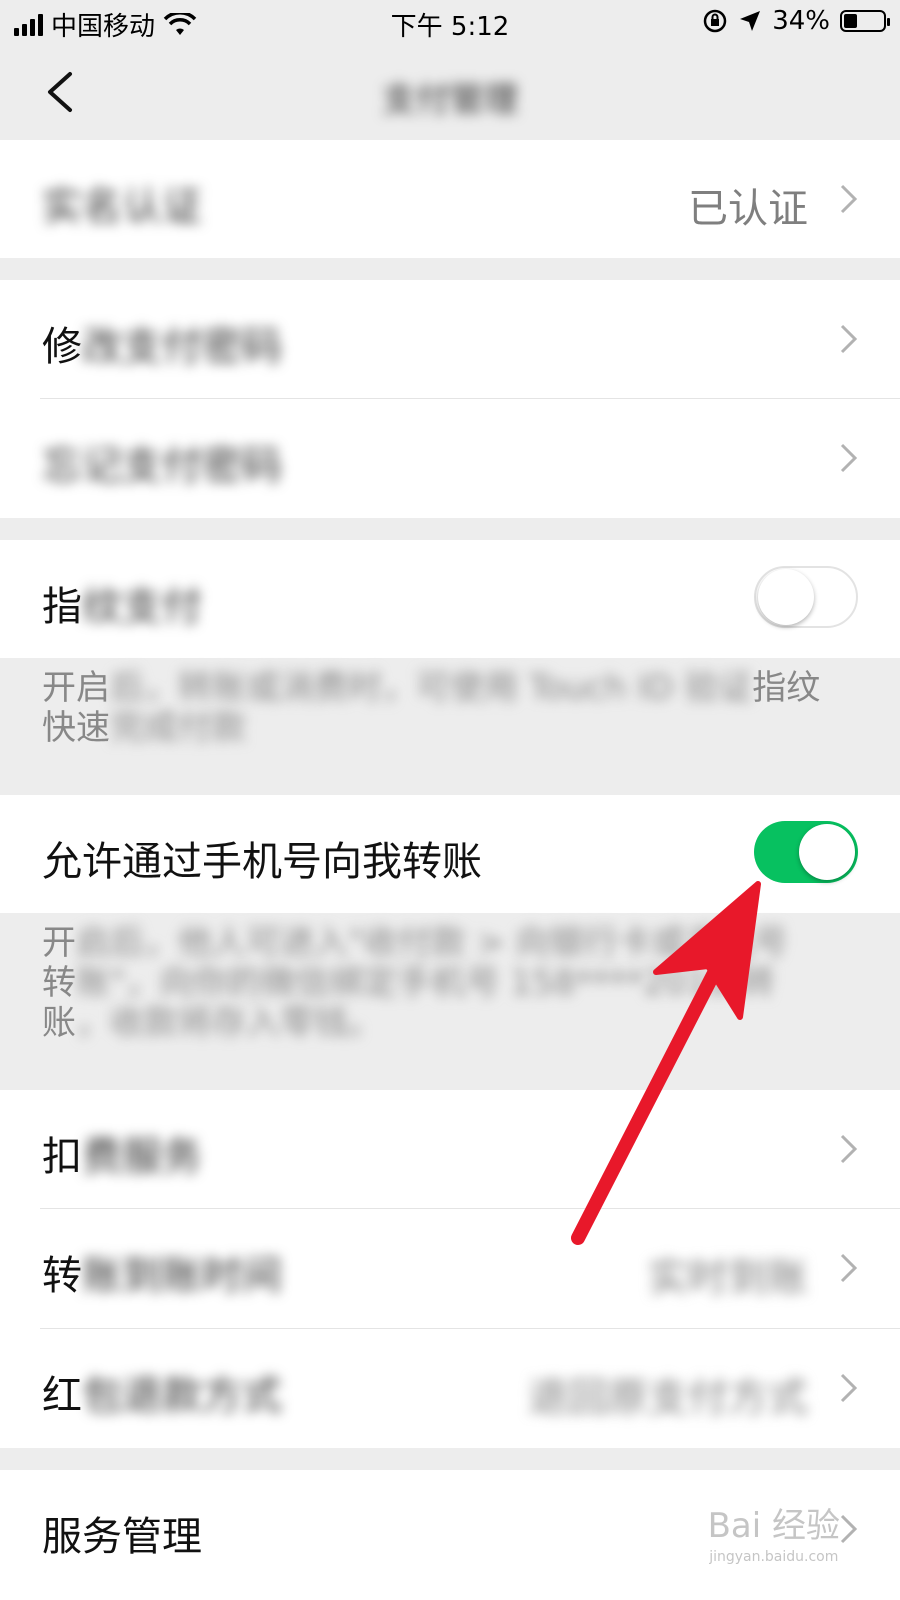 This screenshot has height=1600, width=900. I want to click on status-right: 34%, so click(796, 21).